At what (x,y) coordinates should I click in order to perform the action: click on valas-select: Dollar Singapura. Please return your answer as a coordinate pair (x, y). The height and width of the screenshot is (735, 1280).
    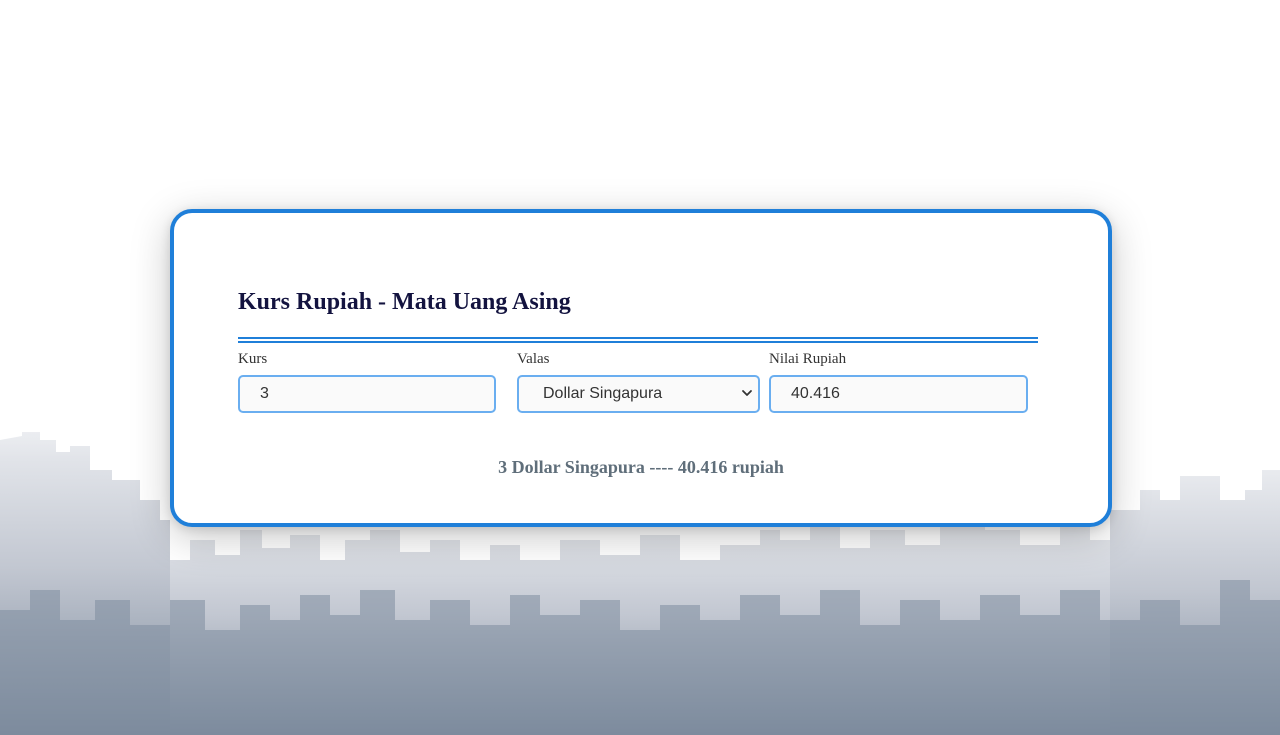
    Looking at the image, I should click on (638, 394).